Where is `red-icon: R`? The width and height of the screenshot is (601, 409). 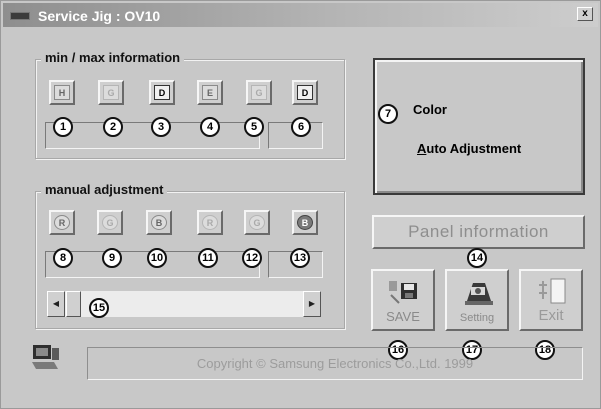
red-icon: R is located at coordinates (62, 222).